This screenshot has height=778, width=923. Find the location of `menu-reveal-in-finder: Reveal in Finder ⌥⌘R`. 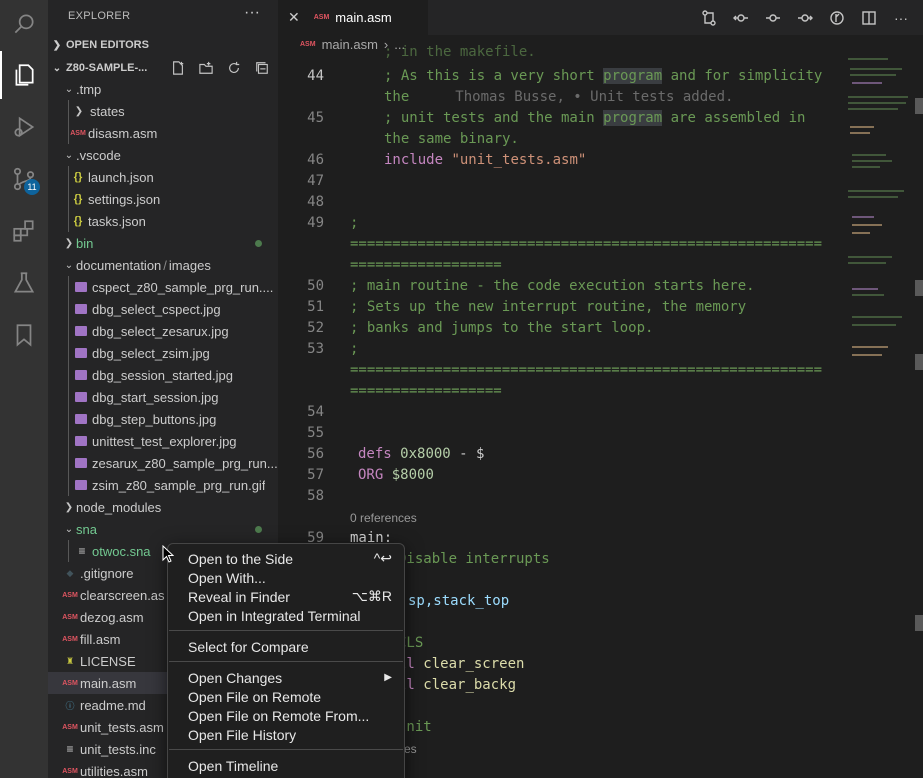

menu-reveal-in-finder: Reveal in Finder ⌥⌘R is located at coordinates (286, 596).